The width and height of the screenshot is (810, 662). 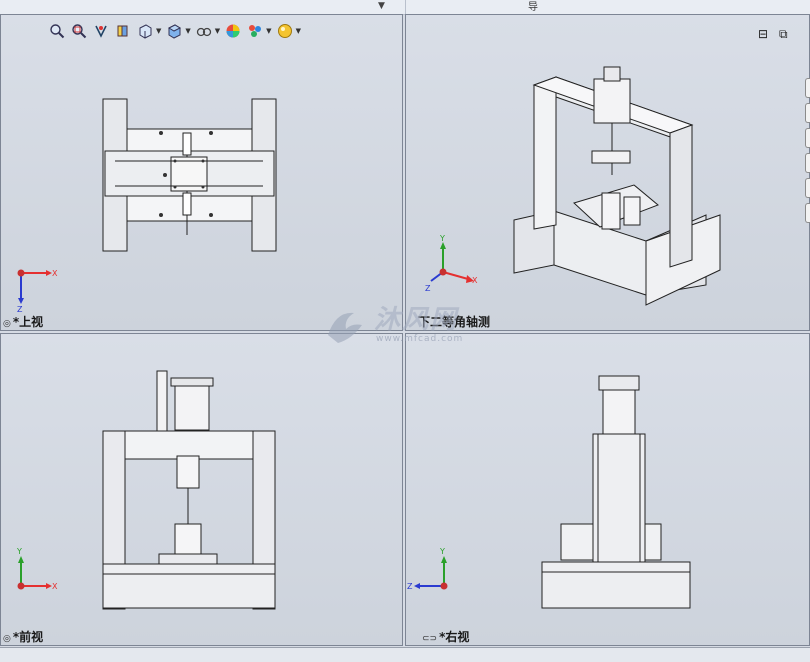 I want to click on iso-view-drawing: X Y Z, so click(x=573, y=186).